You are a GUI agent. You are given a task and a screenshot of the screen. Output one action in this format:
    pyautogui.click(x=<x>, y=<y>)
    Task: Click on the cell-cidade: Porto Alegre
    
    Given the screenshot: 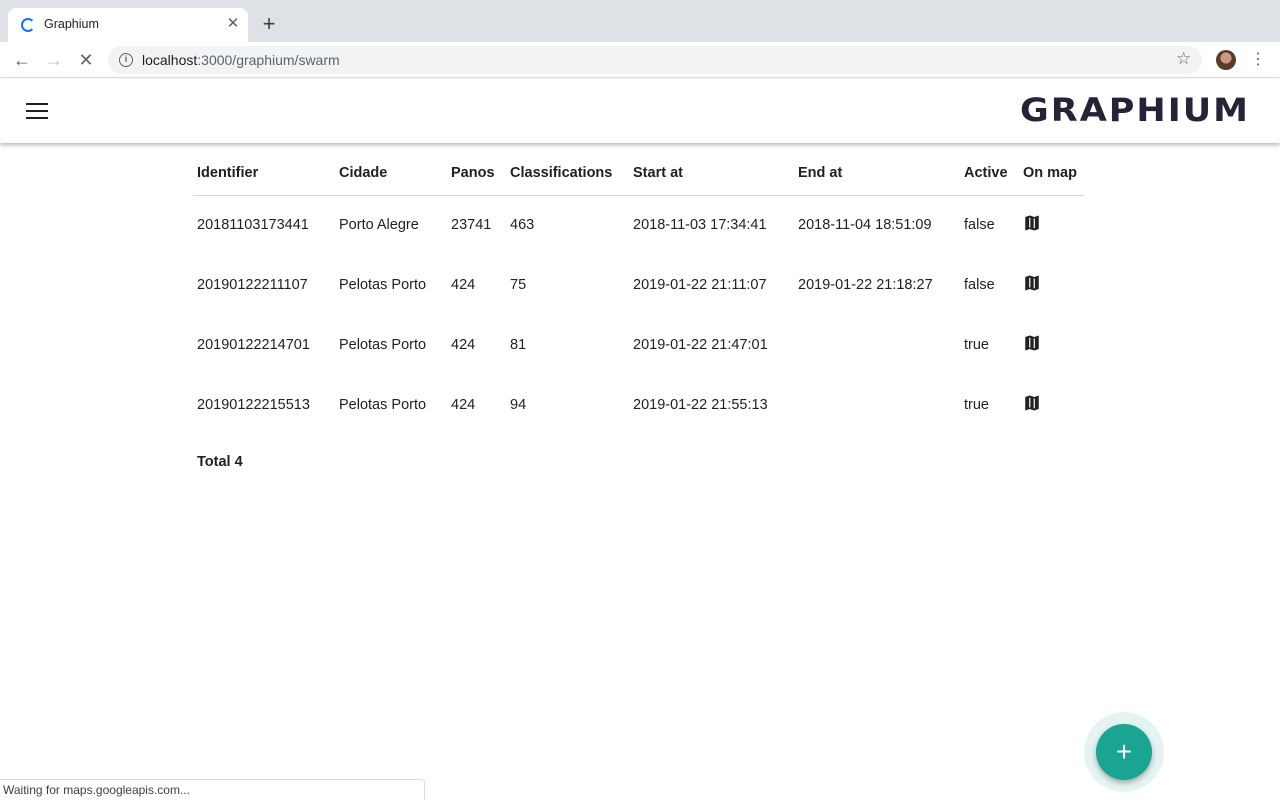 What is the action you would take?
    pyautogui.click(x=379, y=225)
    